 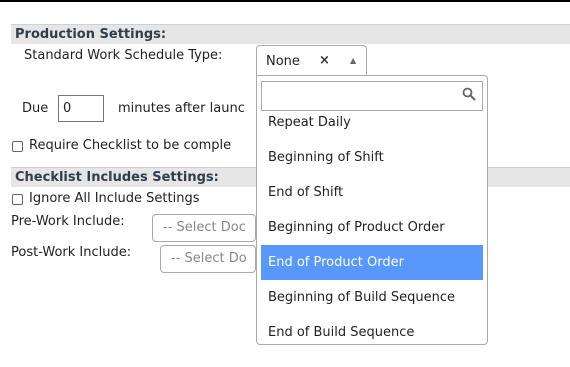 What do you see at coordinates (372, 297) in the screenshot?
I see `dropdown-option: Beginning of Build Sequence` at bounding box center [372, 297].